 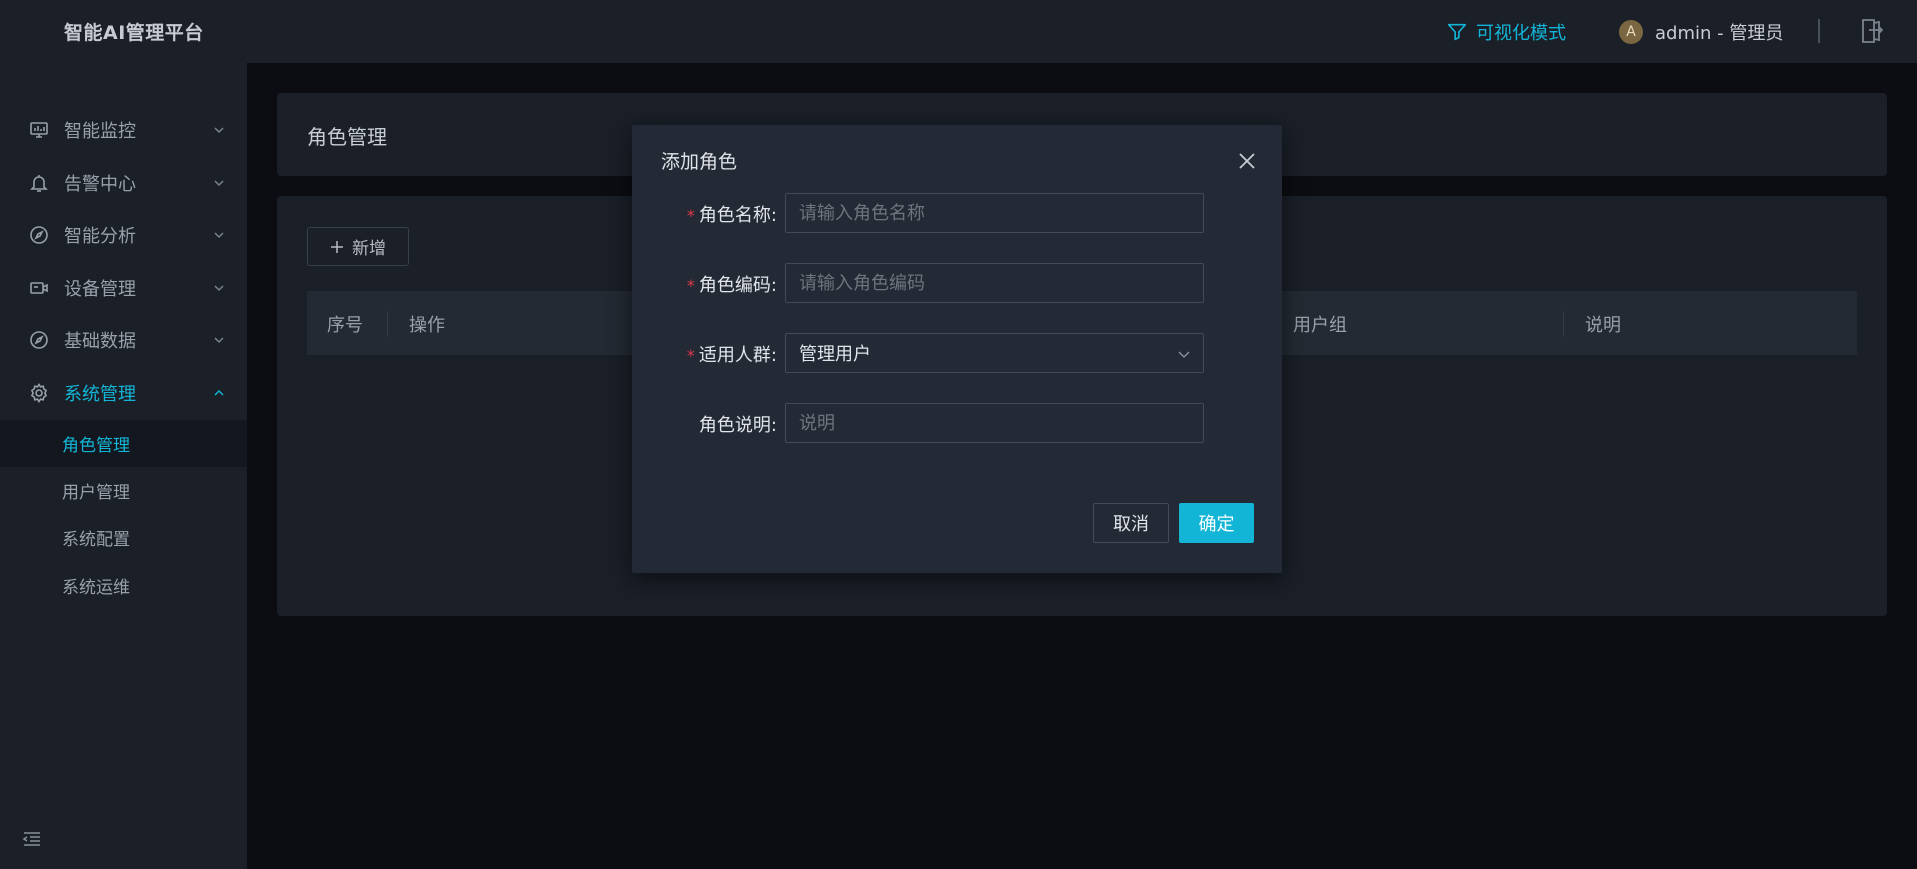 What do you see at coordinates (1872, 31) in the screenshot?
I see `logout-icon` at bounding box center [1872, 31].